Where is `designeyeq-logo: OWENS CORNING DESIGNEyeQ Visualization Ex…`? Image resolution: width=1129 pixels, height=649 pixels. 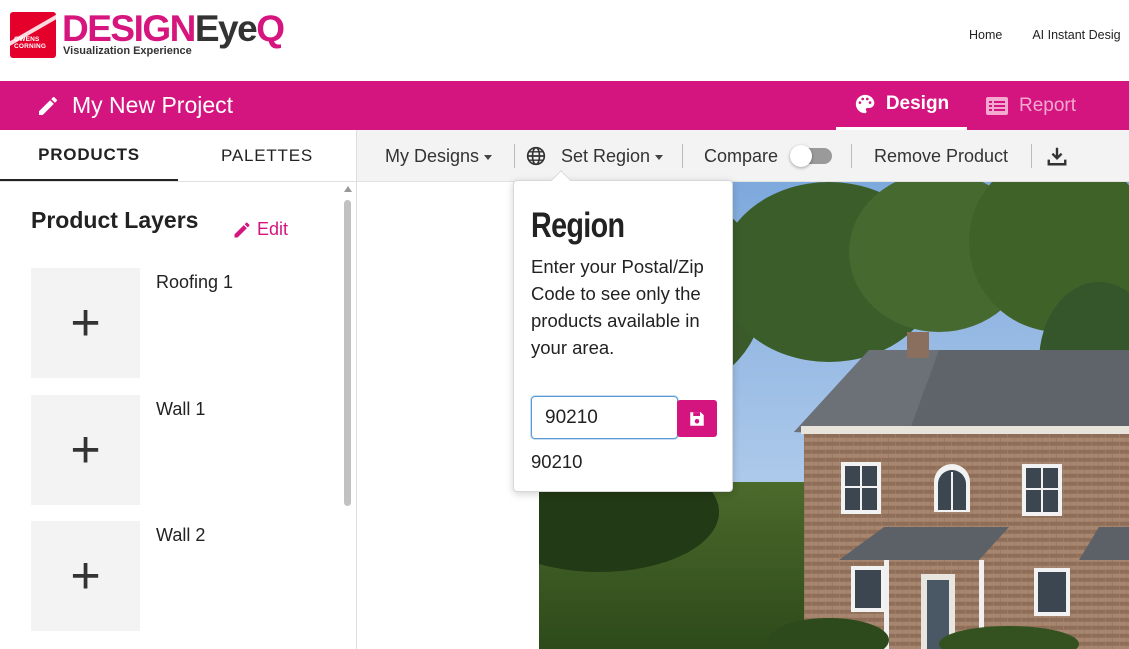
designeyeq-logo: OWENS CORNING DESIGNEyeQ Visualization Ex… is located at coordinates (152, 34).